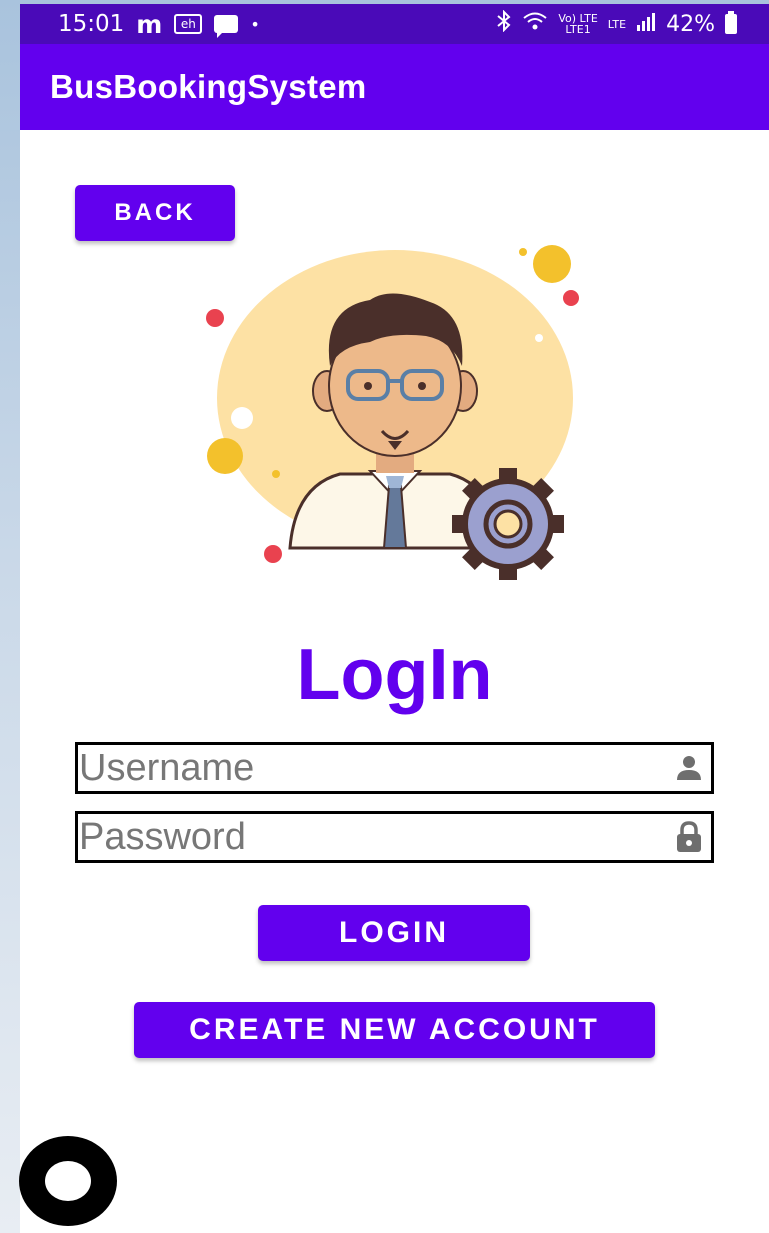  What do you see at coordinates (208, 86) in the screenshot?
I see `app-title: BusBookingSystem` at bounding box center [208, 86].